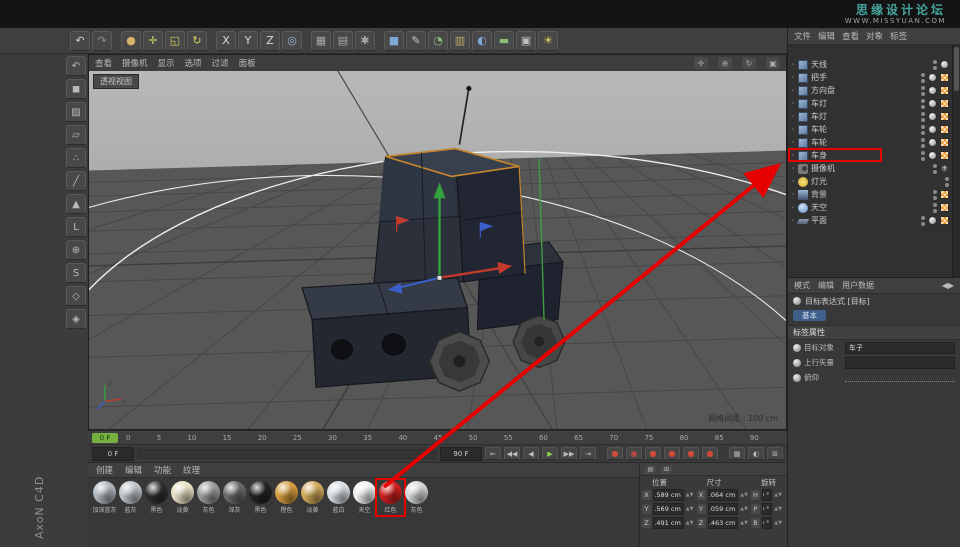  What do you see at coordinates (526, 40) in the screenshot?
I see `camera-object-button: ▣` at bounding box center [526, 40].